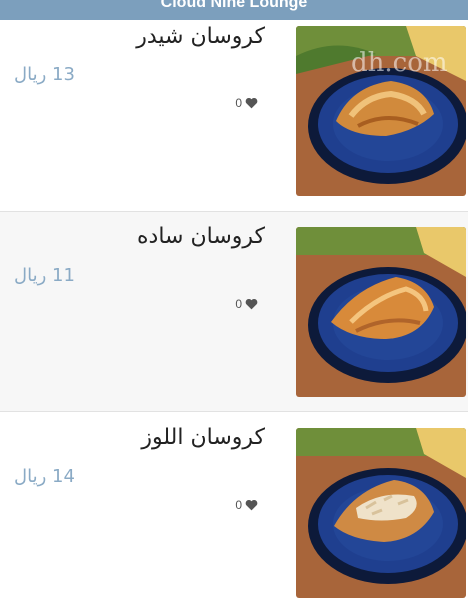 The image size is (468, 613). What do you see at coordinates (203, 437) in the screenshot?
I see `item-name: كروسان اللوز` at bounding box center [203, 437].